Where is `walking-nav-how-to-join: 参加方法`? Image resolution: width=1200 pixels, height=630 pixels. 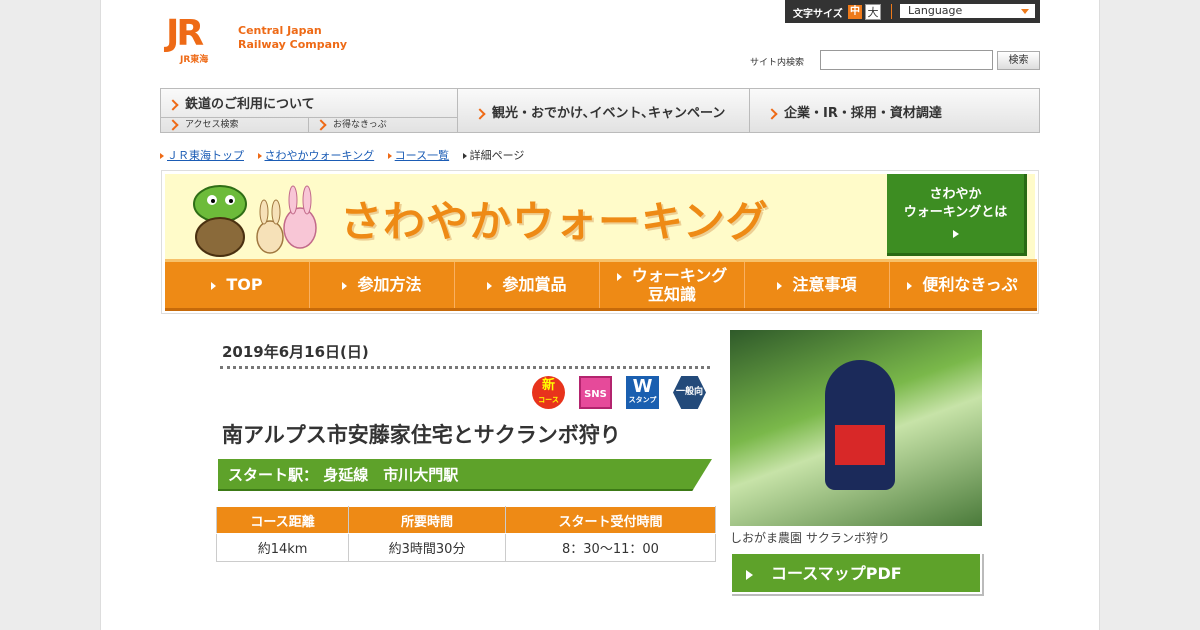 walking-nav-how-to-join: 参加方法 is located at coordinates (382, 285).